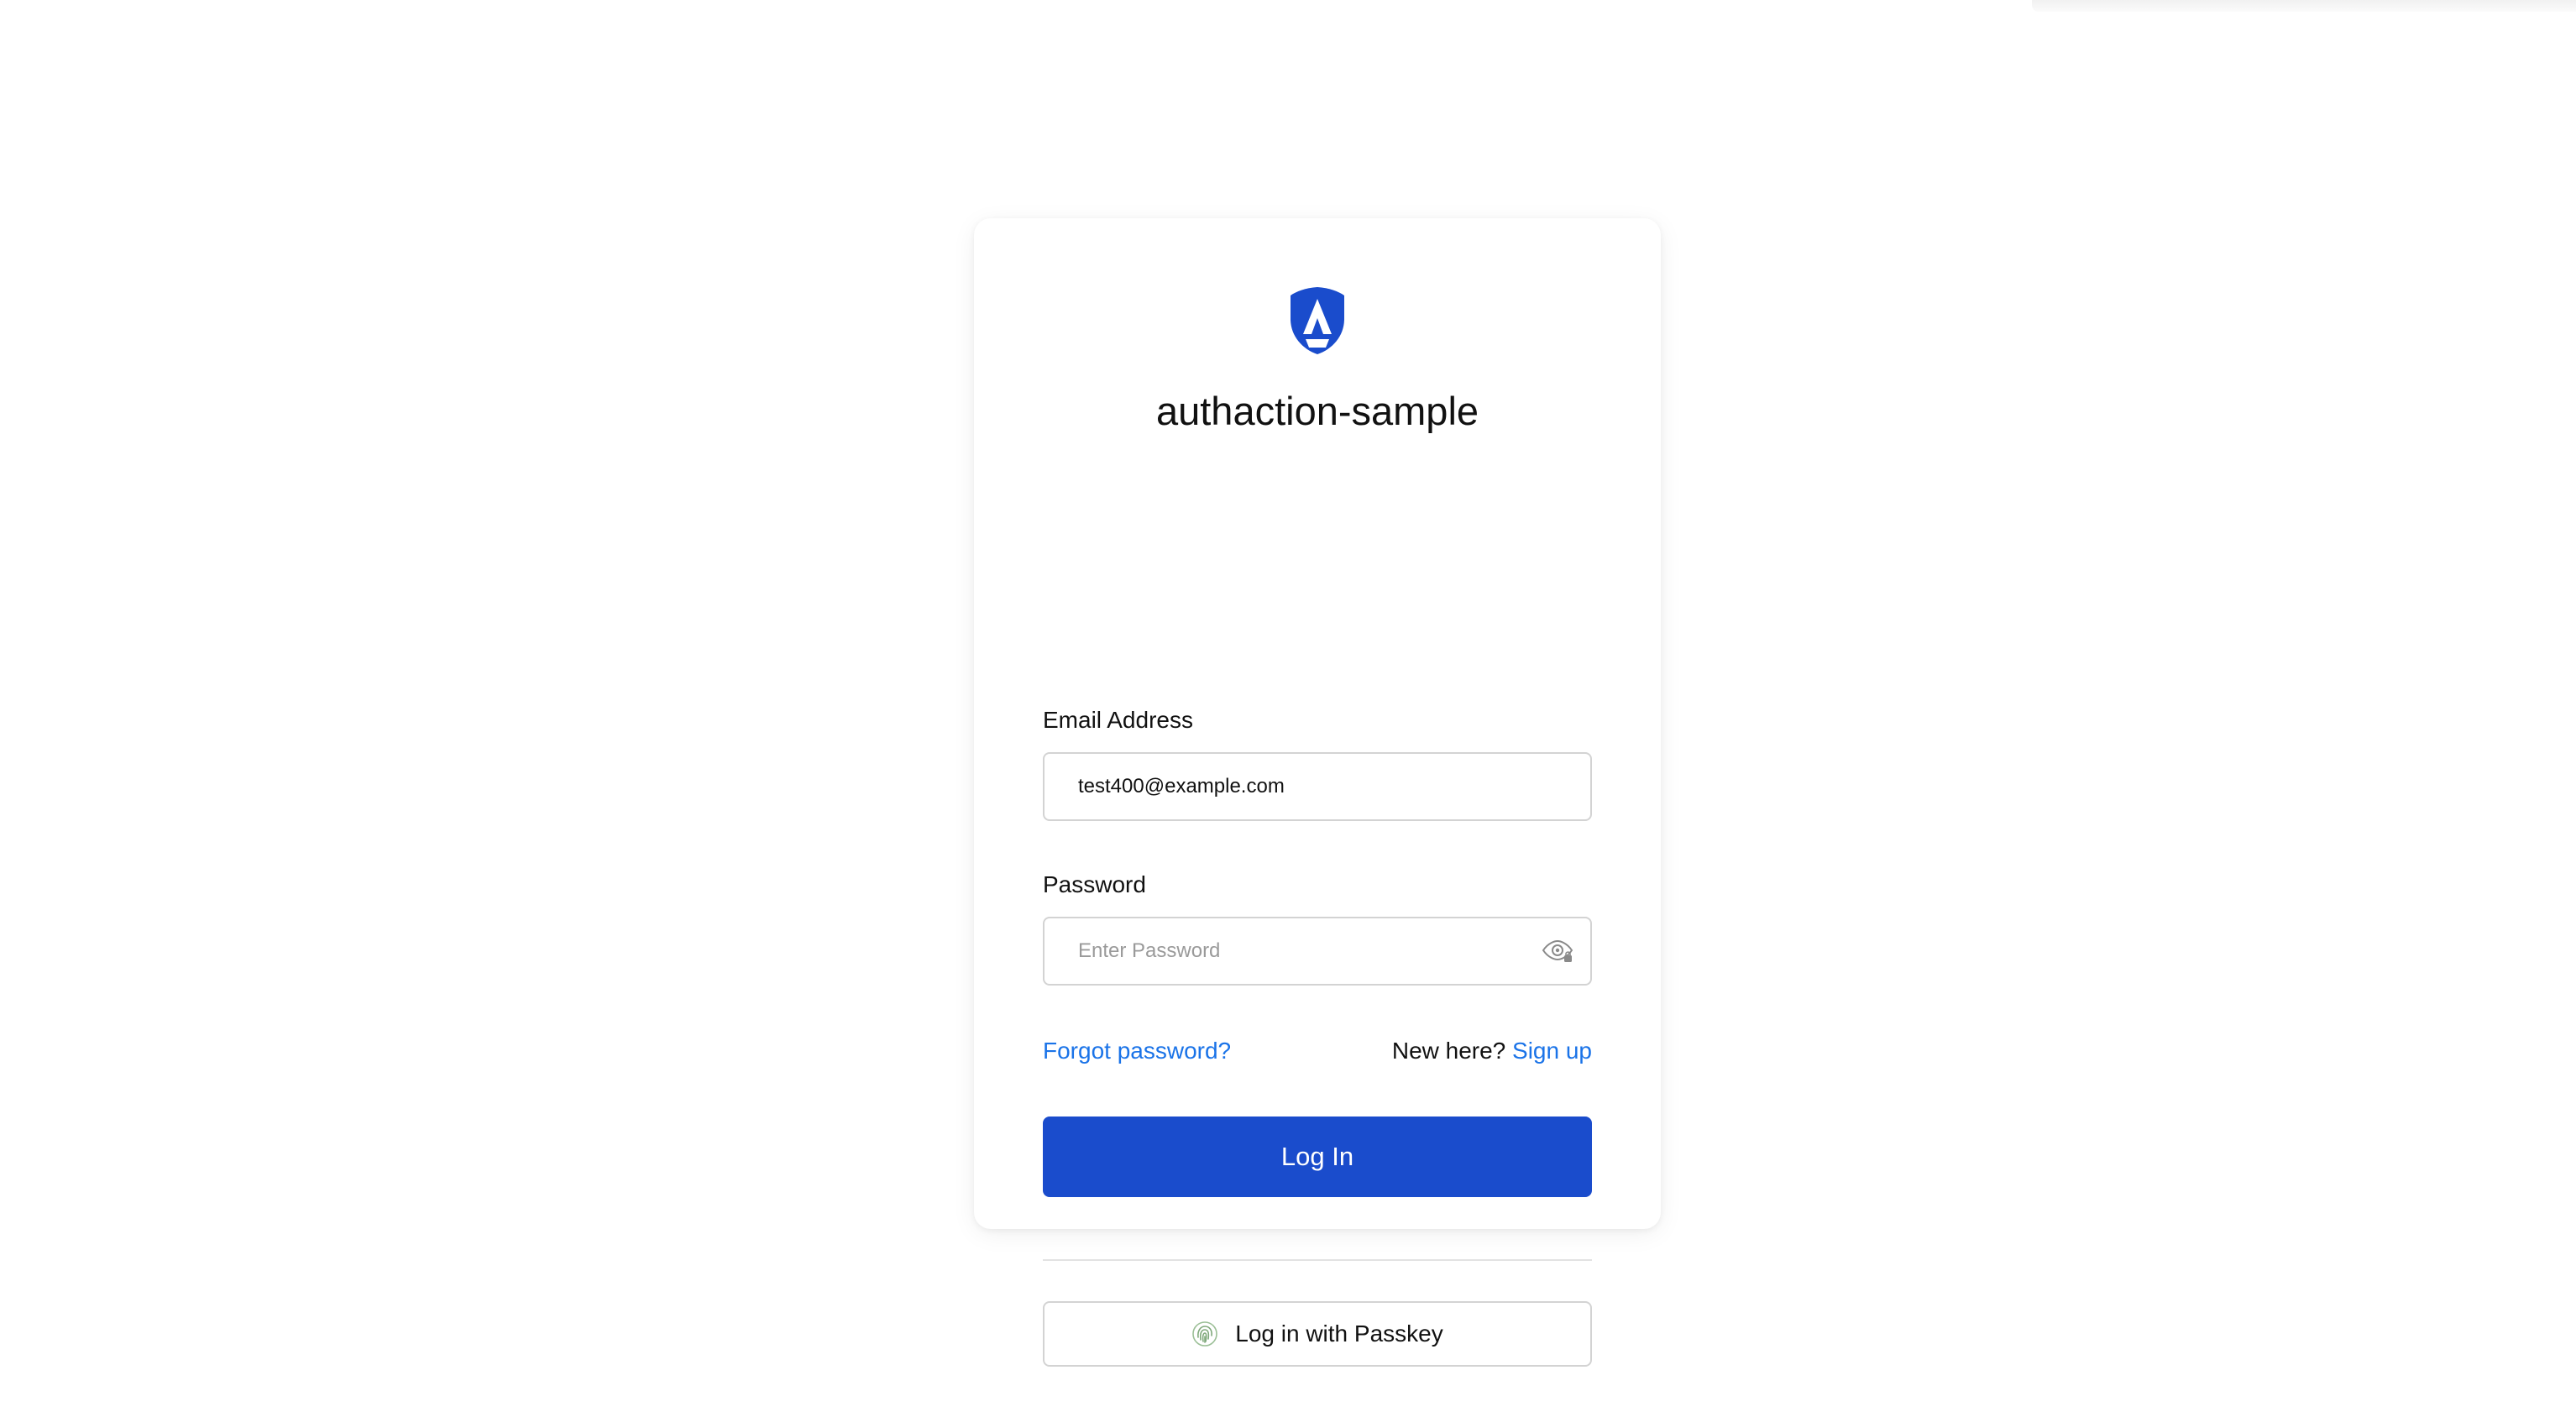 This screenshot has width=2576, height=1412. Describe the element at coordinates (1557, 951) in the screenshot. I see `eye-icon` at that location.